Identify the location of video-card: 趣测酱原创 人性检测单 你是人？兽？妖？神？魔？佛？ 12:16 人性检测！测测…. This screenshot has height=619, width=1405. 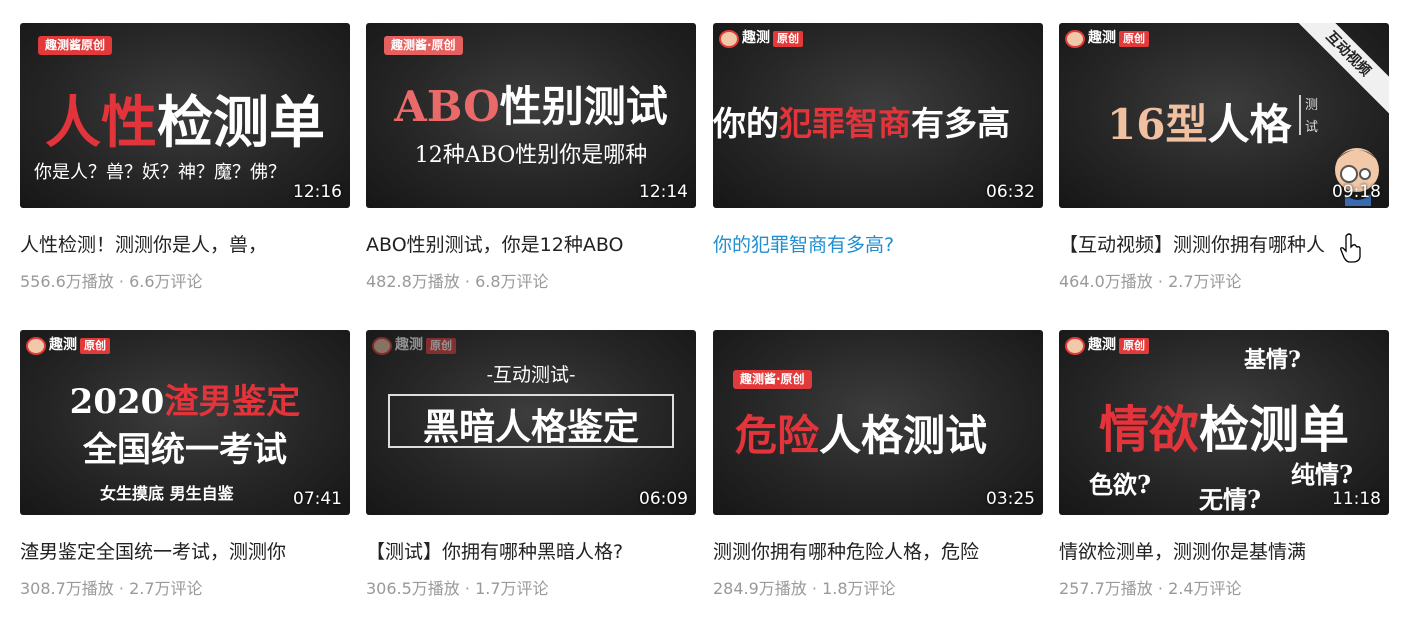
(185, 157).